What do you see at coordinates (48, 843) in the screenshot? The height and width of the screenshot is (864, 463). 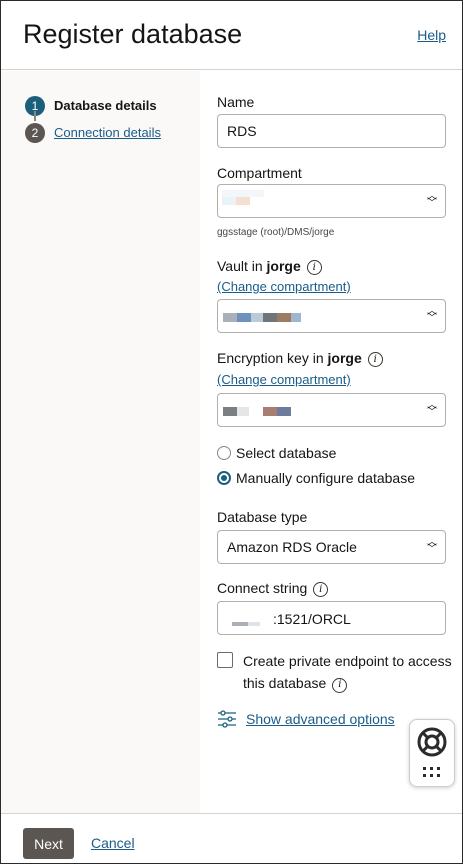 I see `next-button: Next` at bounding box center [48, 843].